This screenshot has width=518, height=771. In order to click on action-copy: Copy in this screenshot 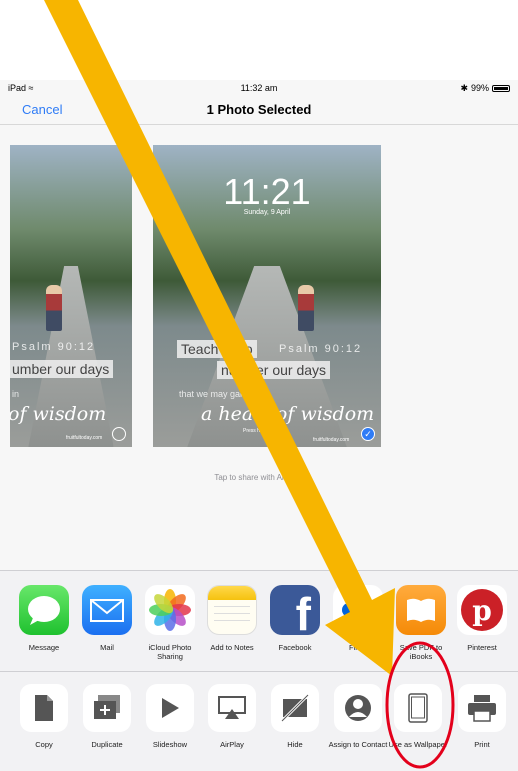, I will do `click(44, 716)`.